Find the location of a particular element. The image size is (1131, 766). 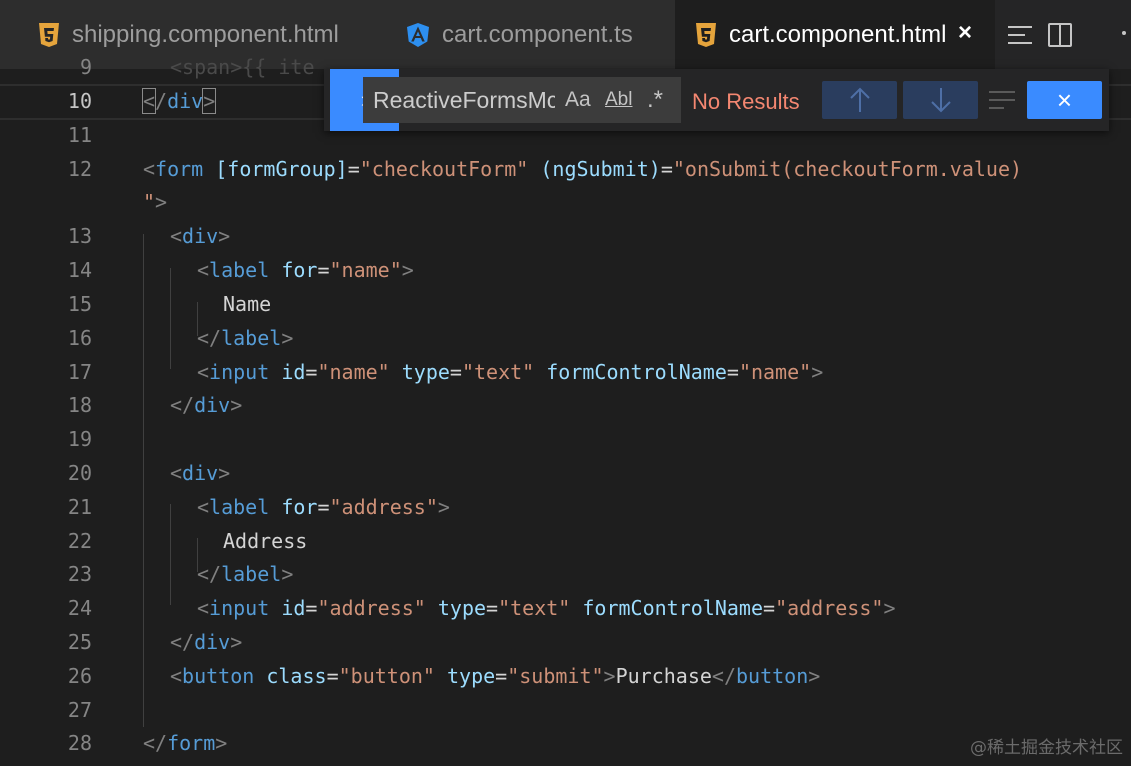

code-text: <label for="name"> is located at coordinates (305, 270).